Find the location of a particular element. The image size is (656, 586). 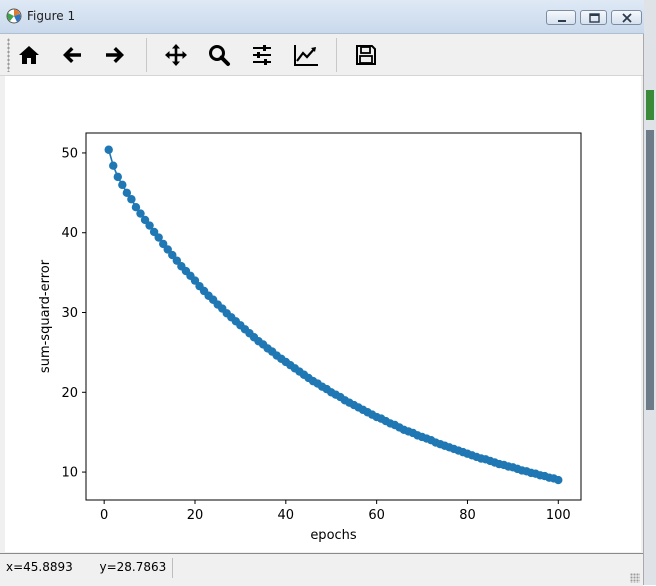

home-button is located at coordinates (29, 55).